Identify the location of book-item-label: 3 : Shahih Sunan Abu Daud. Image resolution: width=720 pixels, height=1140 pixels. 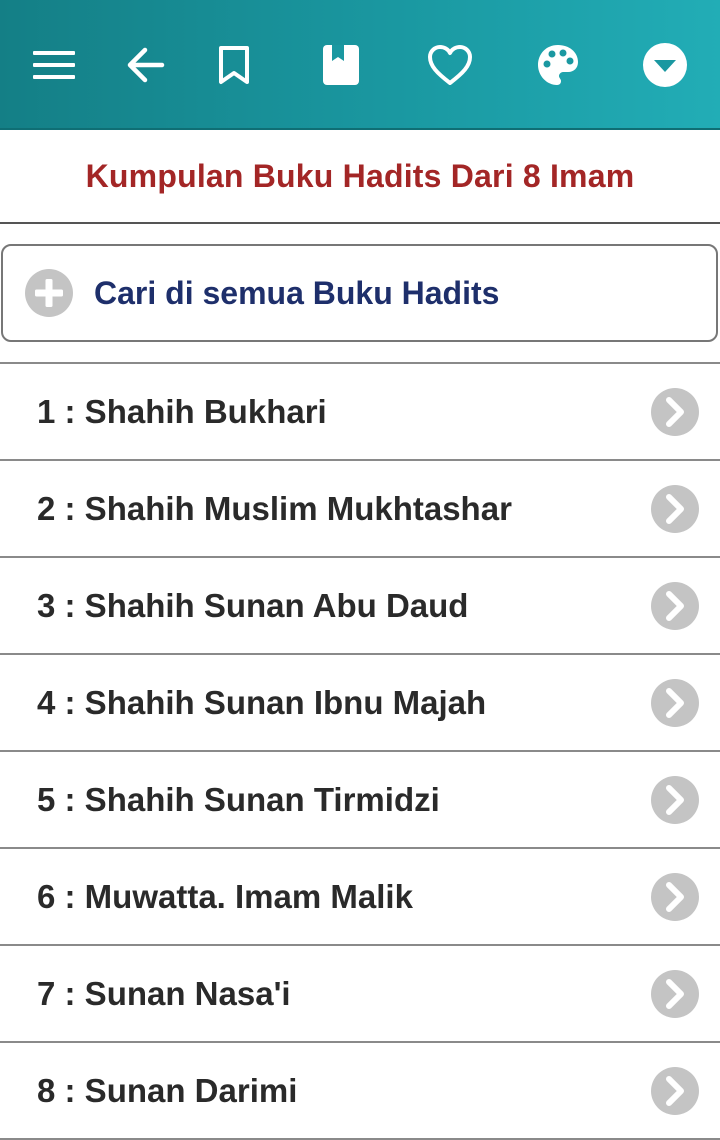
(253, 605).